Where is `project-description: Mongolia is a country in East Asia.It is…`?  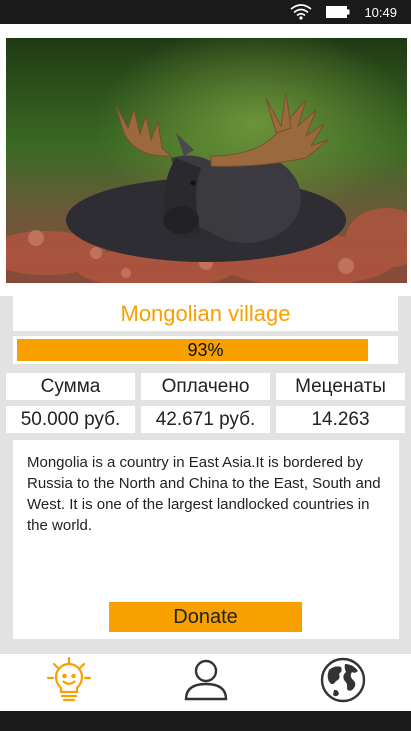 project-description: Mongolia is a country in East Asia.It is… is located at coordinates (204, 494).